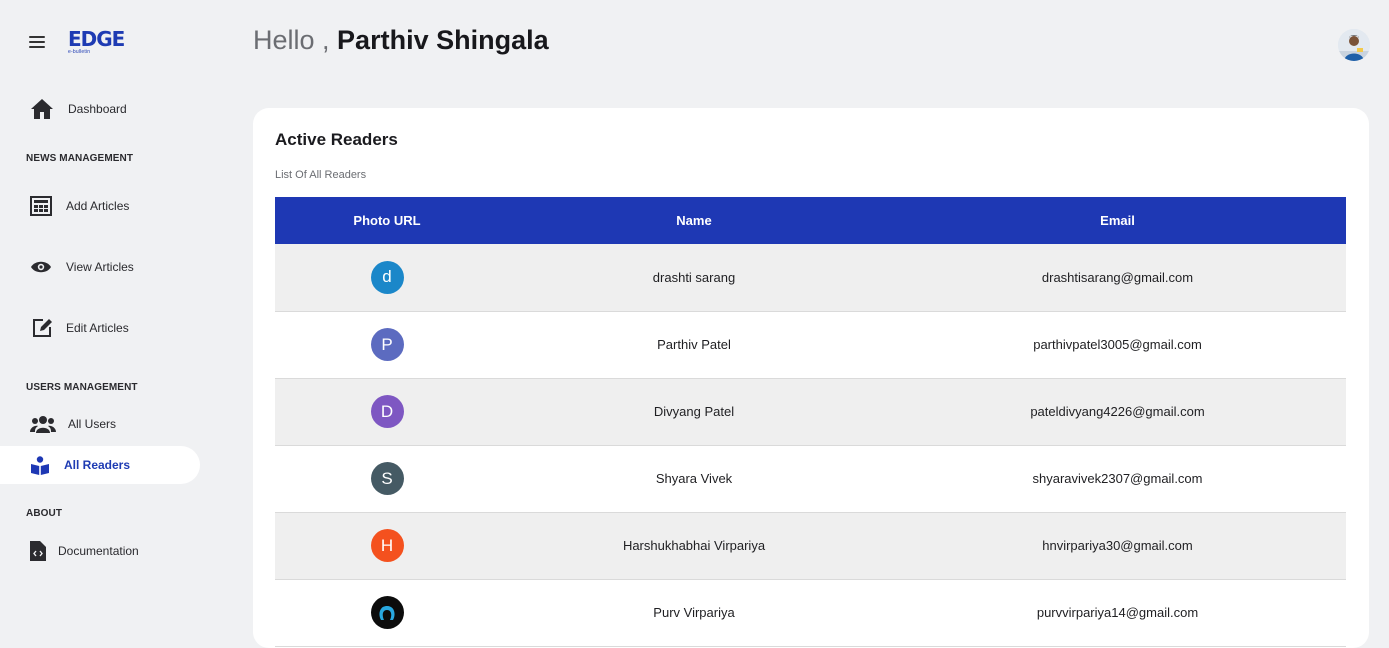 This screenshot has height=648, width=1389. I want to click on sidebar-item-dashboard: Dashboard, so click(100, 109).